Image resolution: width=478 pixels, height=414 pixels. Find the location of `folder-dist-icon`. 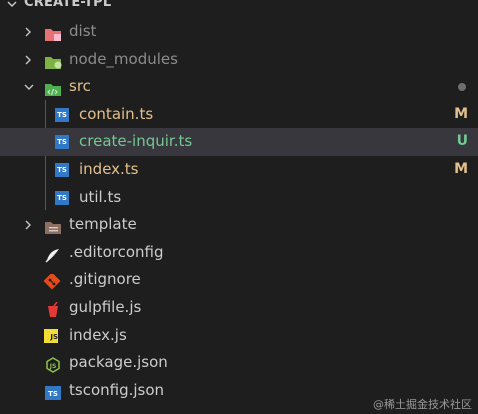

folder-dist-icon is located at coordinates (53, 32).